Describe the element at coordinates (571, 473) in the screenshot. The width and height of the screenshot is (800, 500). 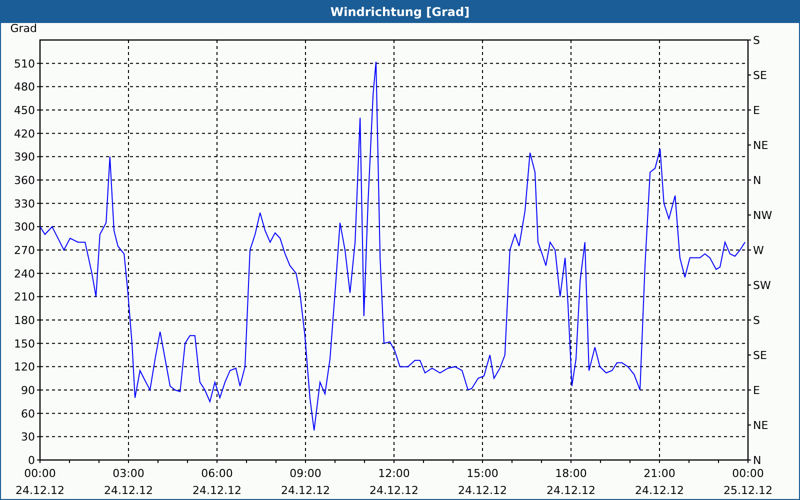
I see `x-tick-label: 18:00` at that location.